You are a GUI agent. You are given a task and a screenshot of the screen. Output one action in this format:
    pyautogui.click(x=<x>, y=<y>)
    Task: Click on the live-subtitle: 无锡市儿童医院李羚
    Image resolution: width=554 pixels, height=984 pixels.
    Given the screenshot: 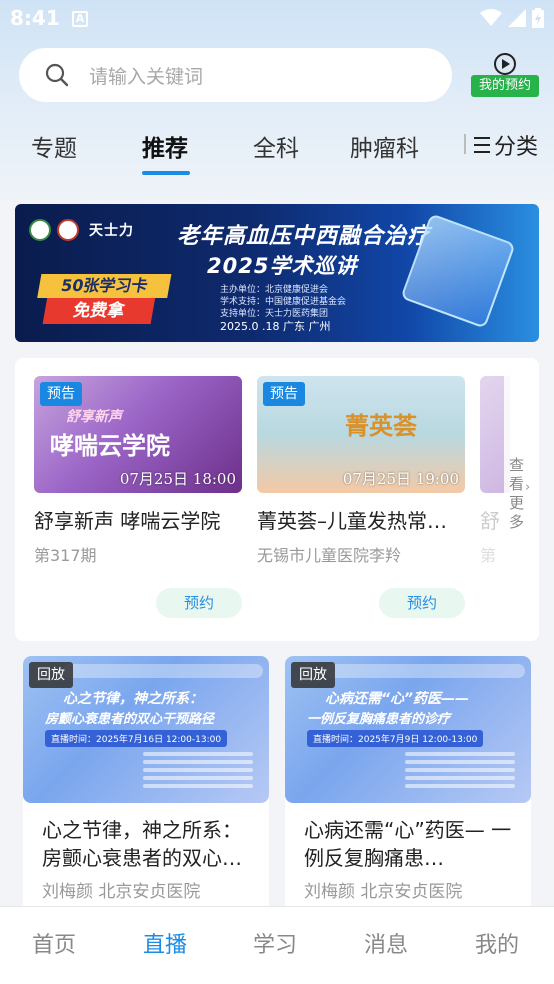 What is the action you would take?
    pyautogui.click(x=329, y=555)
    